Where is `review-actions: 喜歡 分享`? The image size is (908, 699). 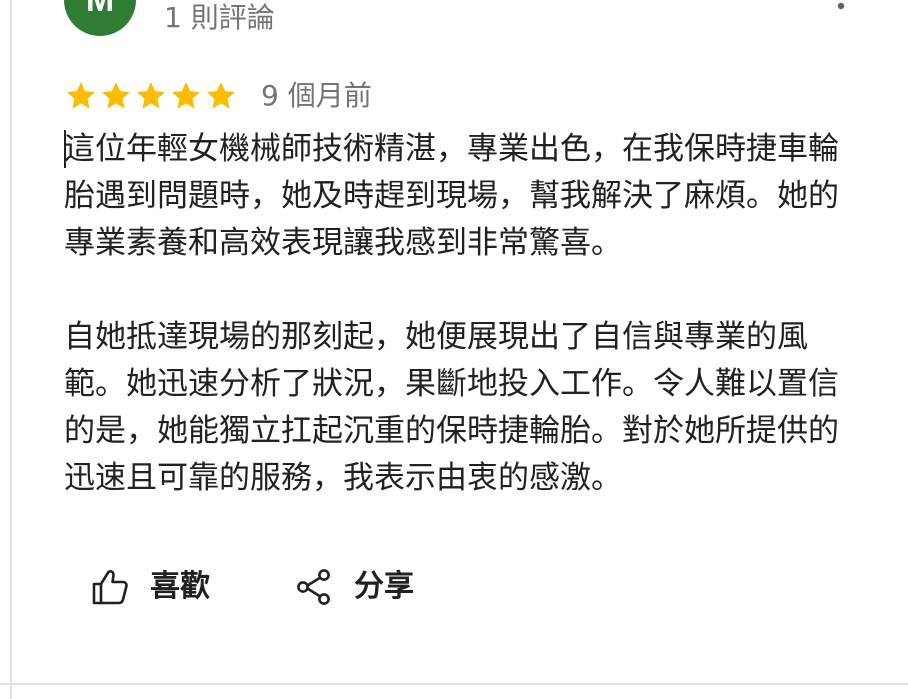 review-actions: 喜歡 分享 is located at coordinates (252, 587).